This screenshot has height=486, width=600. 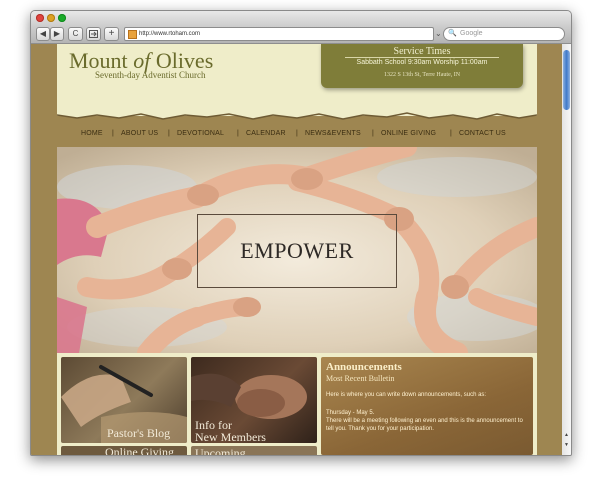 What do you see at coordinates (301, 18) in the screenshot?
I see `title-bar` at bounding box center [301, 18].